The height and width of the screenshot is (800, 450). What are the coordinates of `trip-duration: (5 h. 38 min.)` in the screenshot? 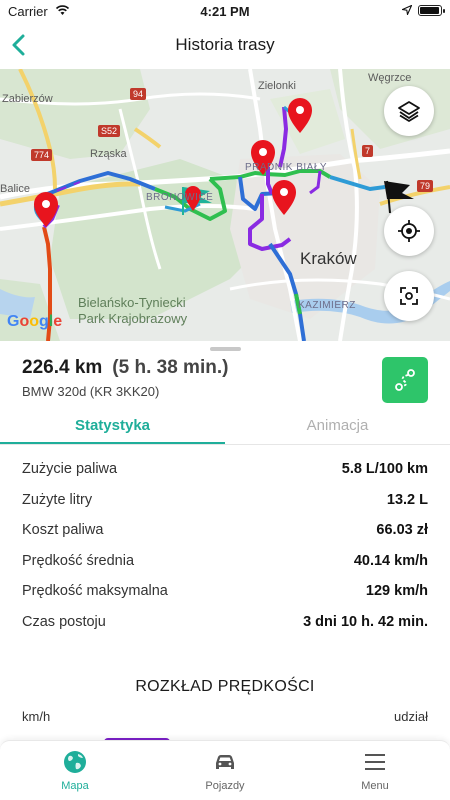 It's located at (170, 367).